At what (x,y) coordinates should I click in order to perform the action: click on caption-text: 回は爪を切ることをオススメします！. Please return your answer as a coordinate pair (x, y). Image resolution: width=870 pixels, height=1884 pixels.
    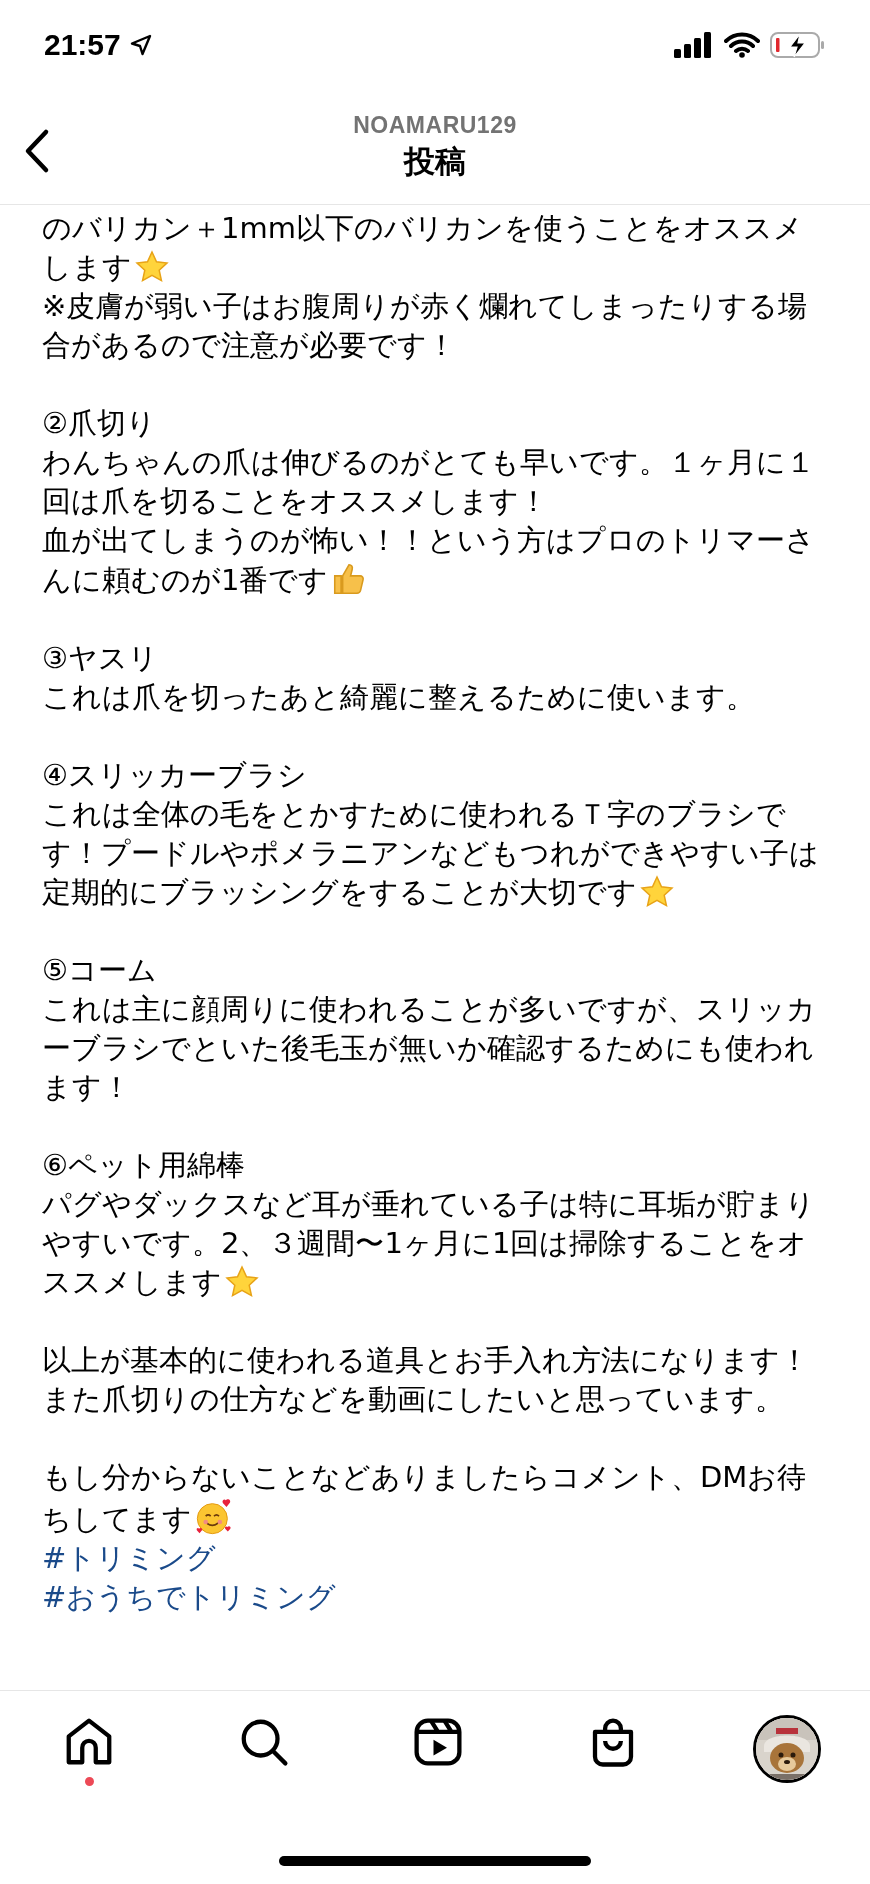
    Looking at the image, I should click on (295, 501).